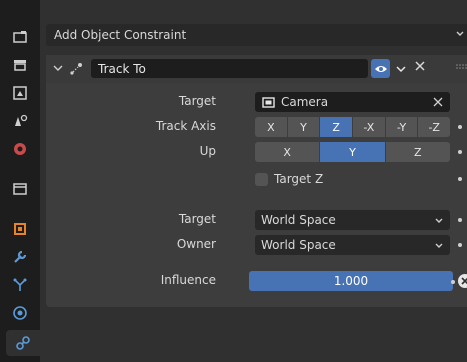  I want to click on view-layer-icon, so click(21, 120).